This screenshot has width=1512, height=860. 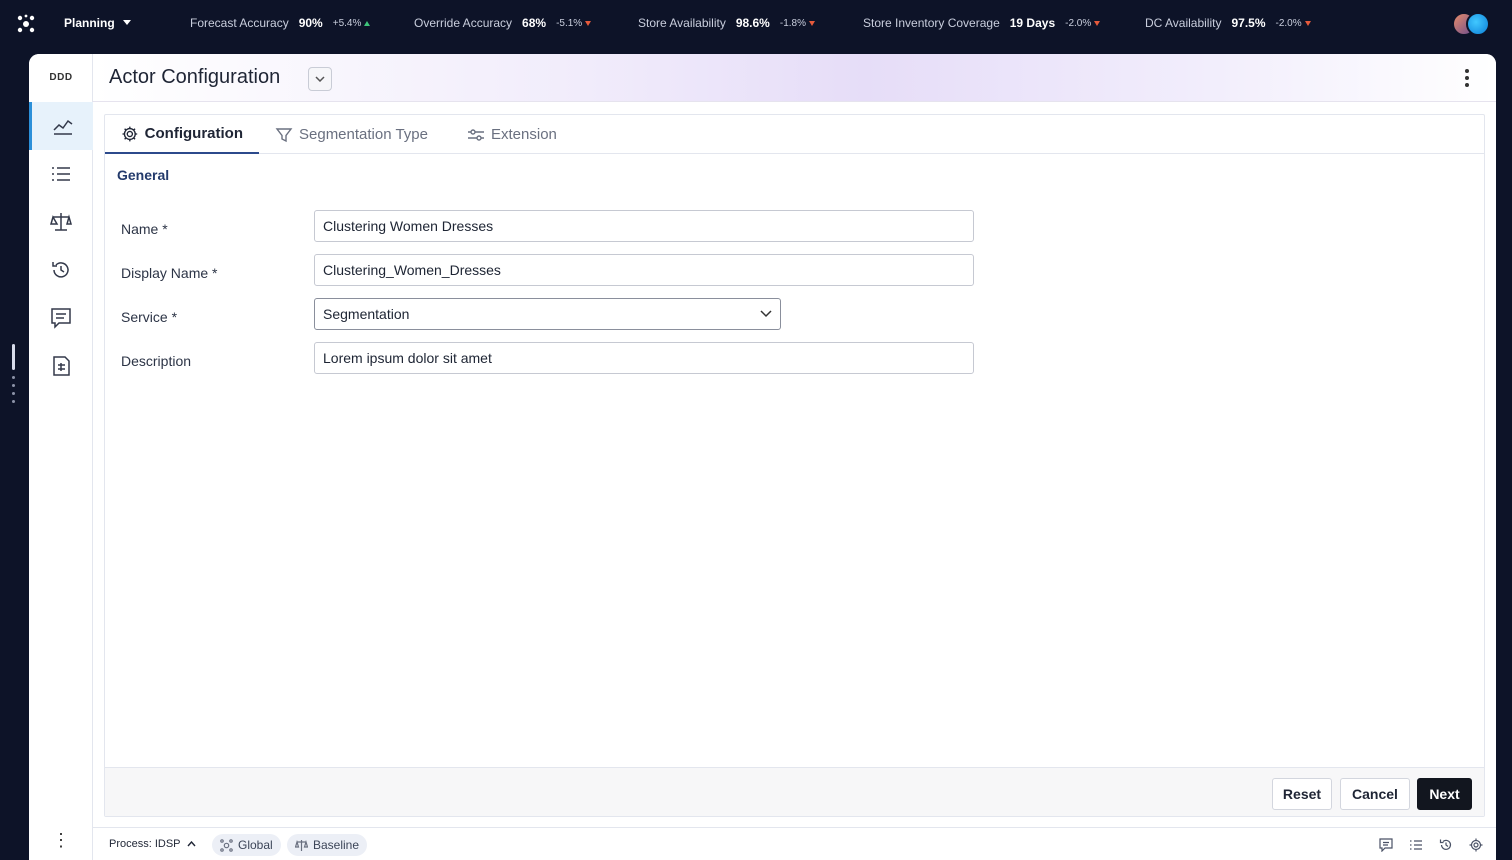 I want to click on metric-value: 68%, so click(x=534, y=23).